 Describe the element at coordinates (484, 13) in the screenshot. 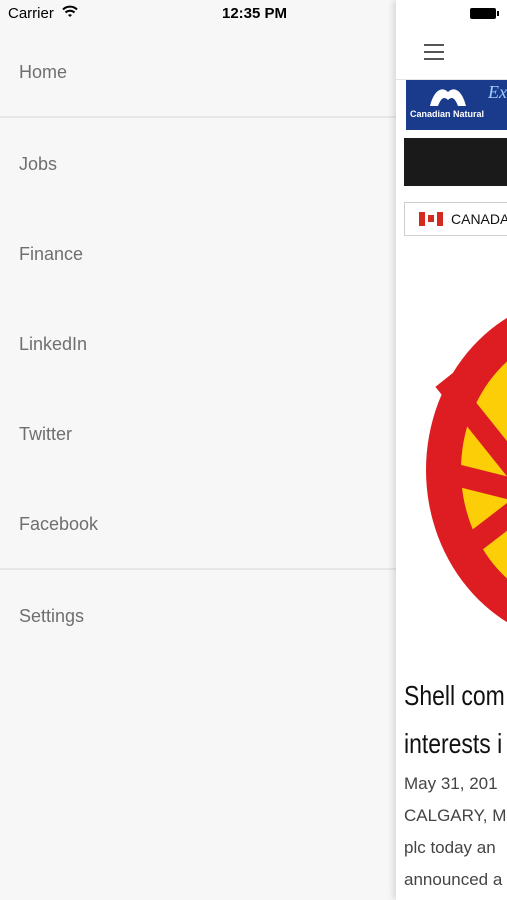

I see `battery-icon` at that location.